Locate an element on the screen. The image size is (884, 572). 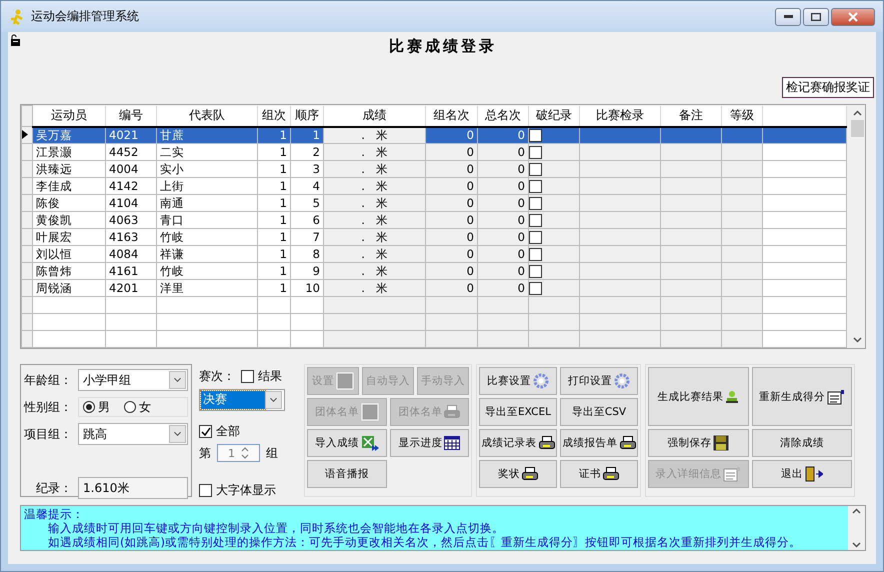
event-select: 跳高 is located at coordinates (133, 434).